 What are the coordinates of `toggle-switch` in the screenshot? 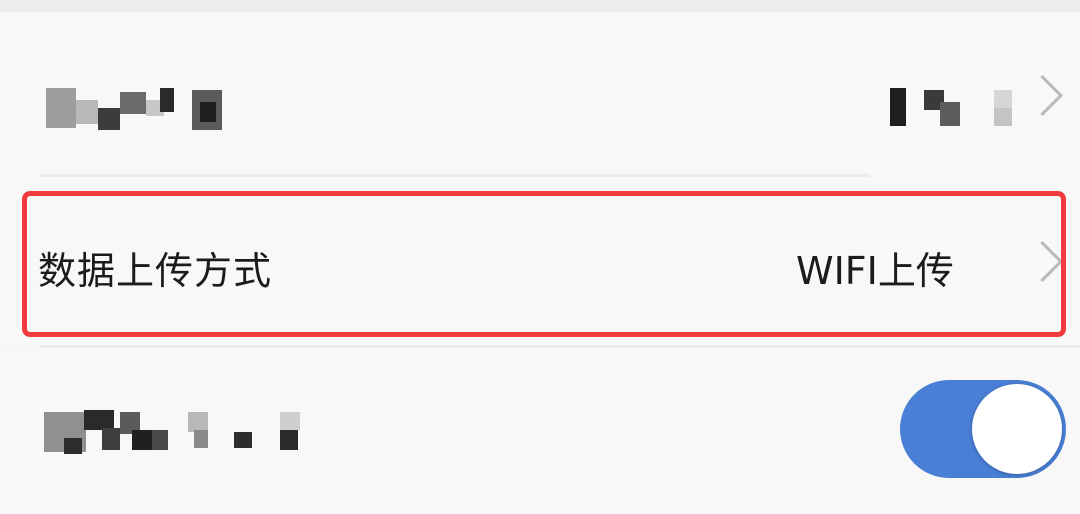 It's located at (983, 429).